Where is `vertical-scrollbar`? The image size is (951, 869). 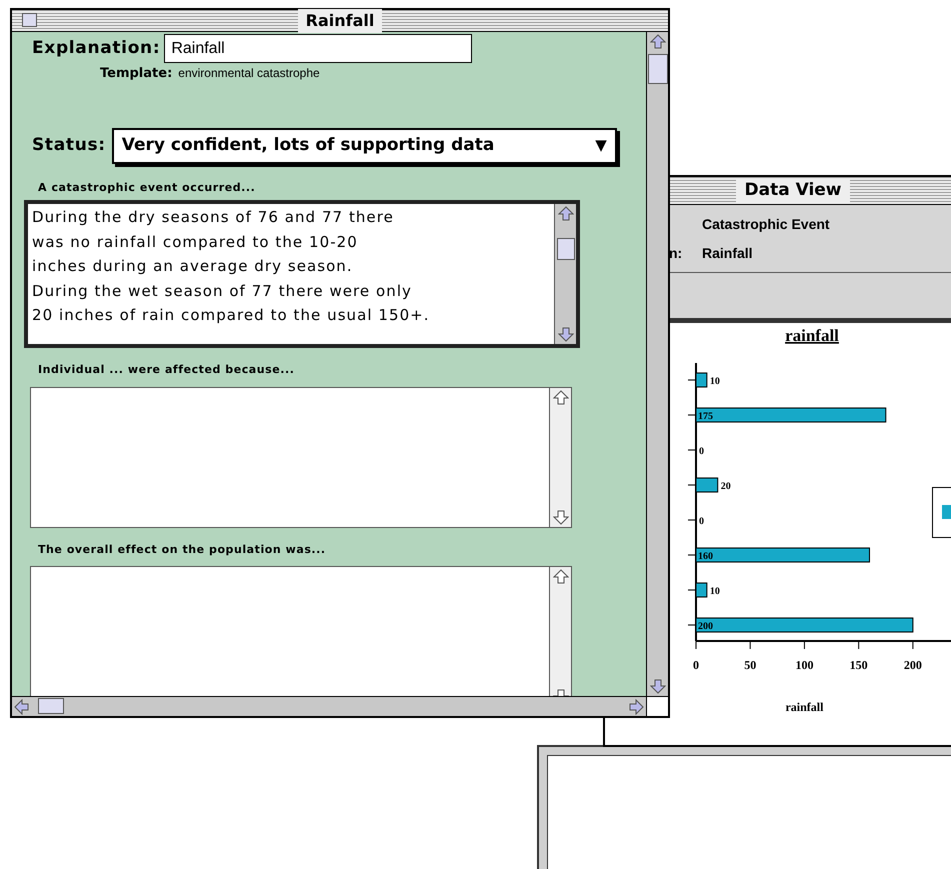 vertical-scrollbar is located at coordinates (657, 364).